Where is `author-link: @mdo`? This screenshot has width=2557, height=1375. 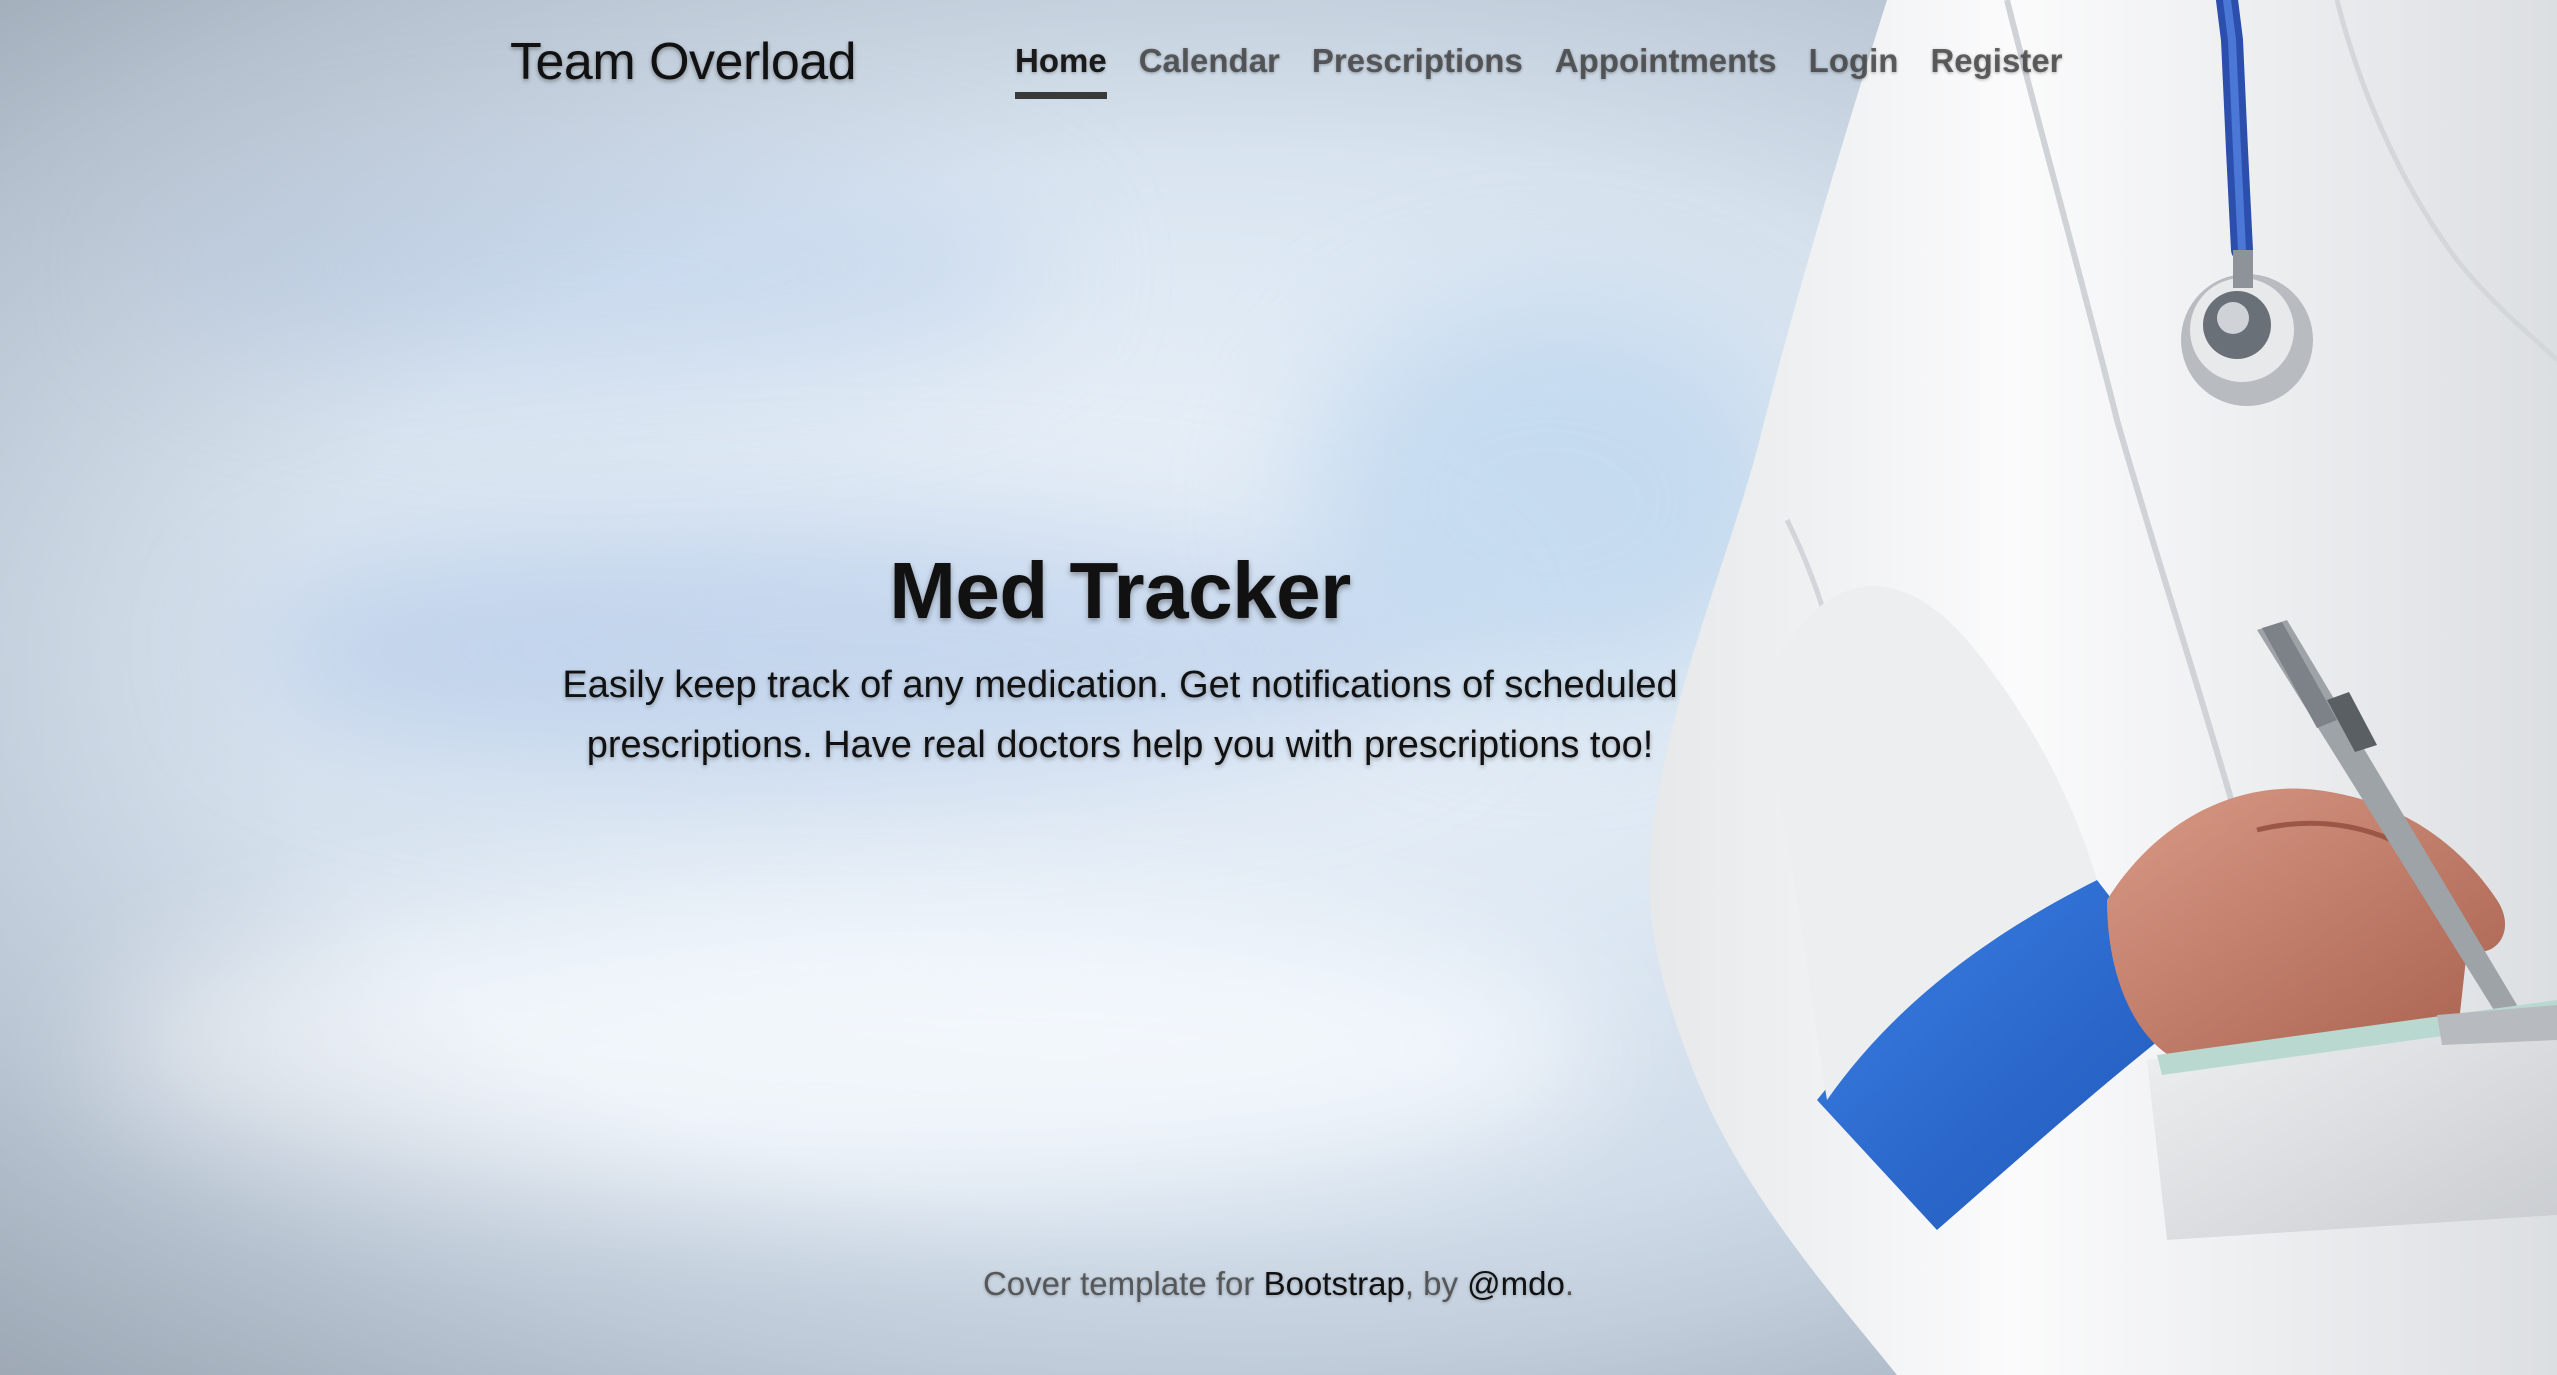 author-link: @mdo is located at coordinates (1516, 1283).